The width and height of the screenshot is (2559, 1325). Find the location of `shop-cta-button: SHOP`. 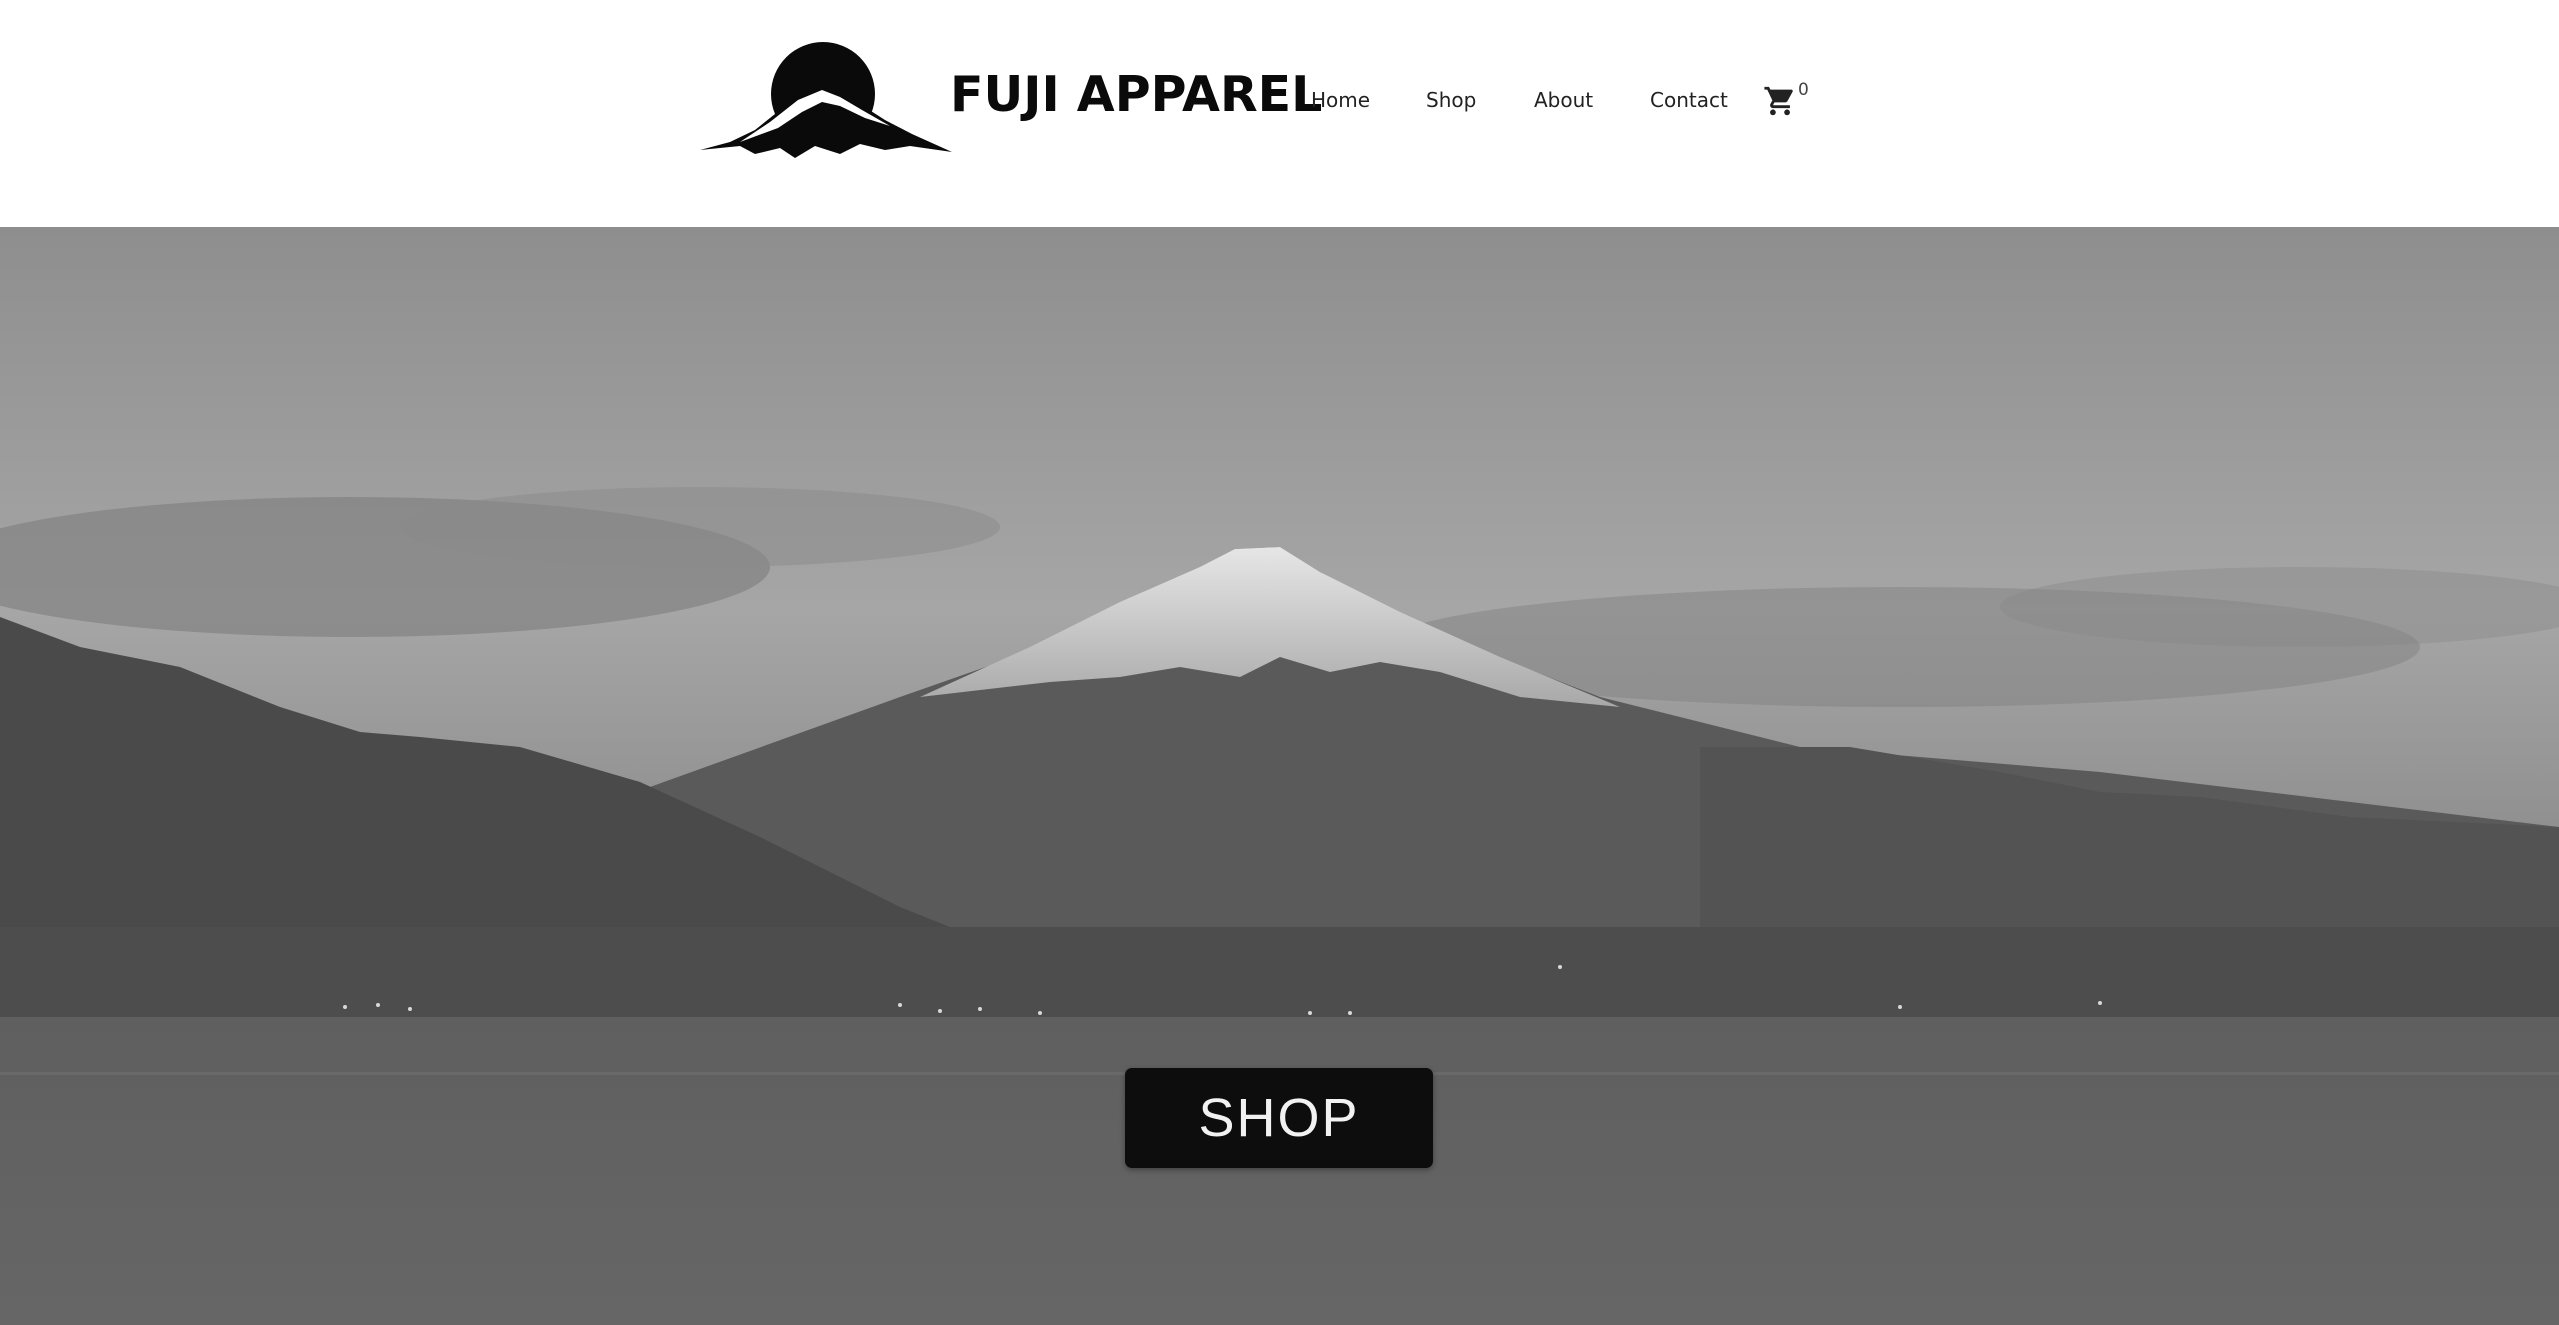

shop-cta-button: SHOP is located at coordinates (1279, 1118).